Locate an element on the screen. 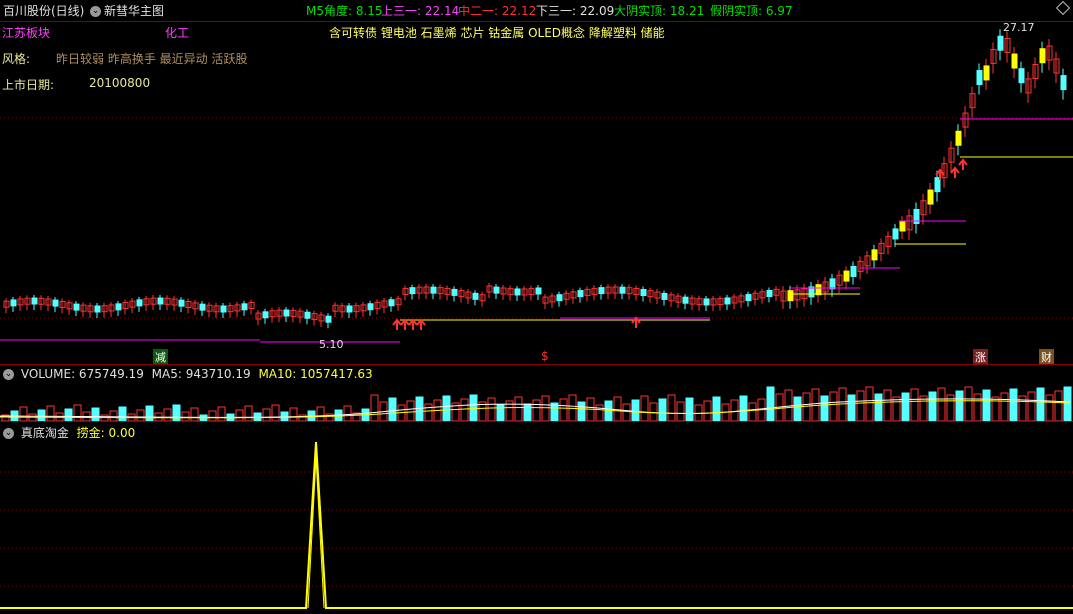 The height and width of the screenshot is (614, 1073). m5-angle: M5角度: 8.15 is located at coordinates (344, 11).